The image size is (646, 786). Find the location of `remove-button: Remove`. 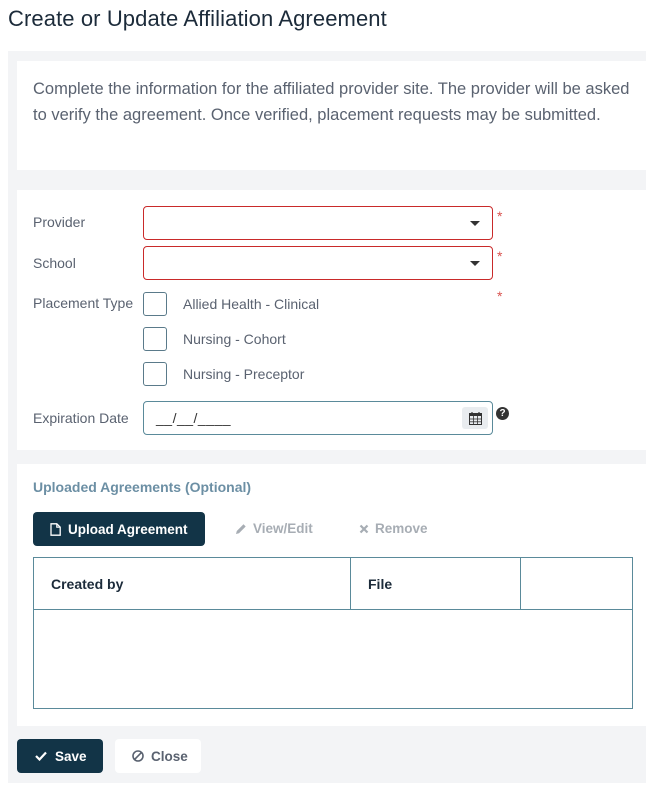

remove-button: Remove is located at coordinates (393, 528).